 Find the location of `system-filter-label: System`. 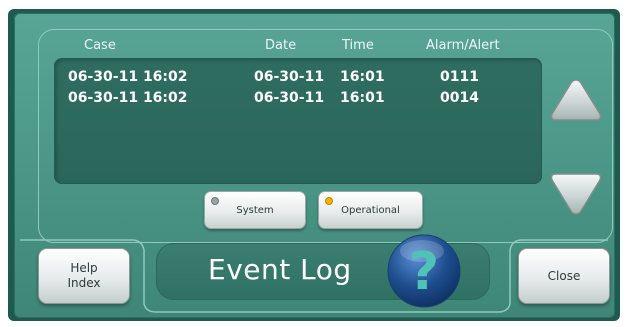

system-filter-label: System is located at coordinates (255, 210).